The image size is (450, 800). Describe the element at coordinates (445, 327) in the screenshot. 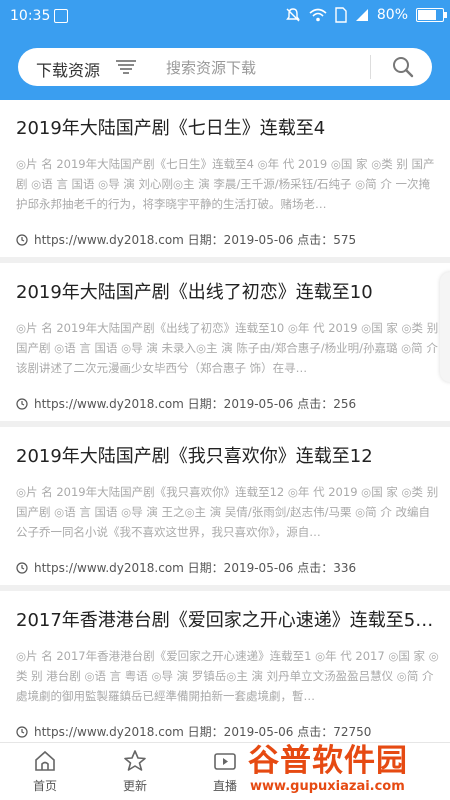

I see `floating-scroll-handle` at that location.